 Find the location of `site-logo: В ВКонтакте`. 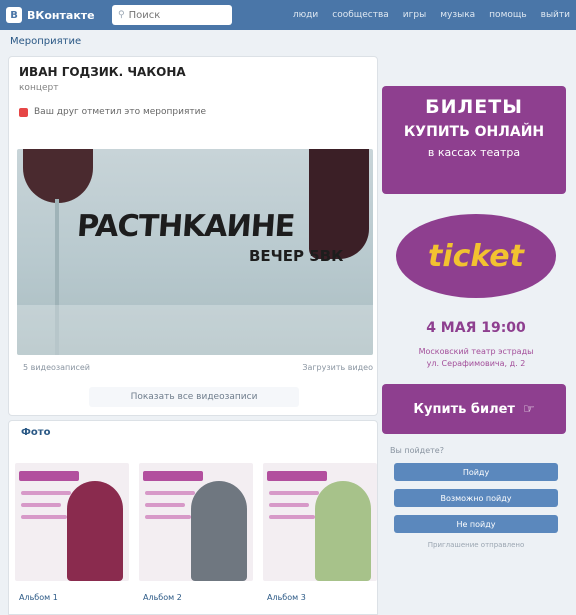

site-logo: В ВКонтакте is located at coordinates (56, 15).